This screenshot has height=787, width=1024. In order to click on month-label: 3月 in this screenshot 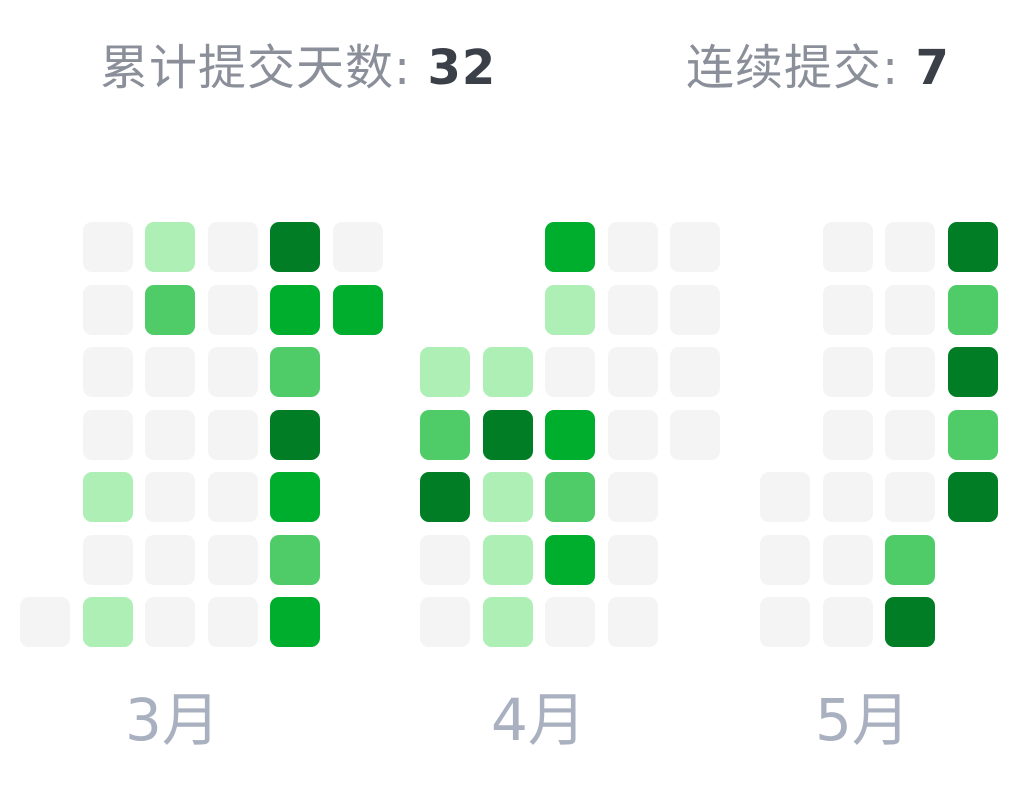, I will do `click(172, 720)`.